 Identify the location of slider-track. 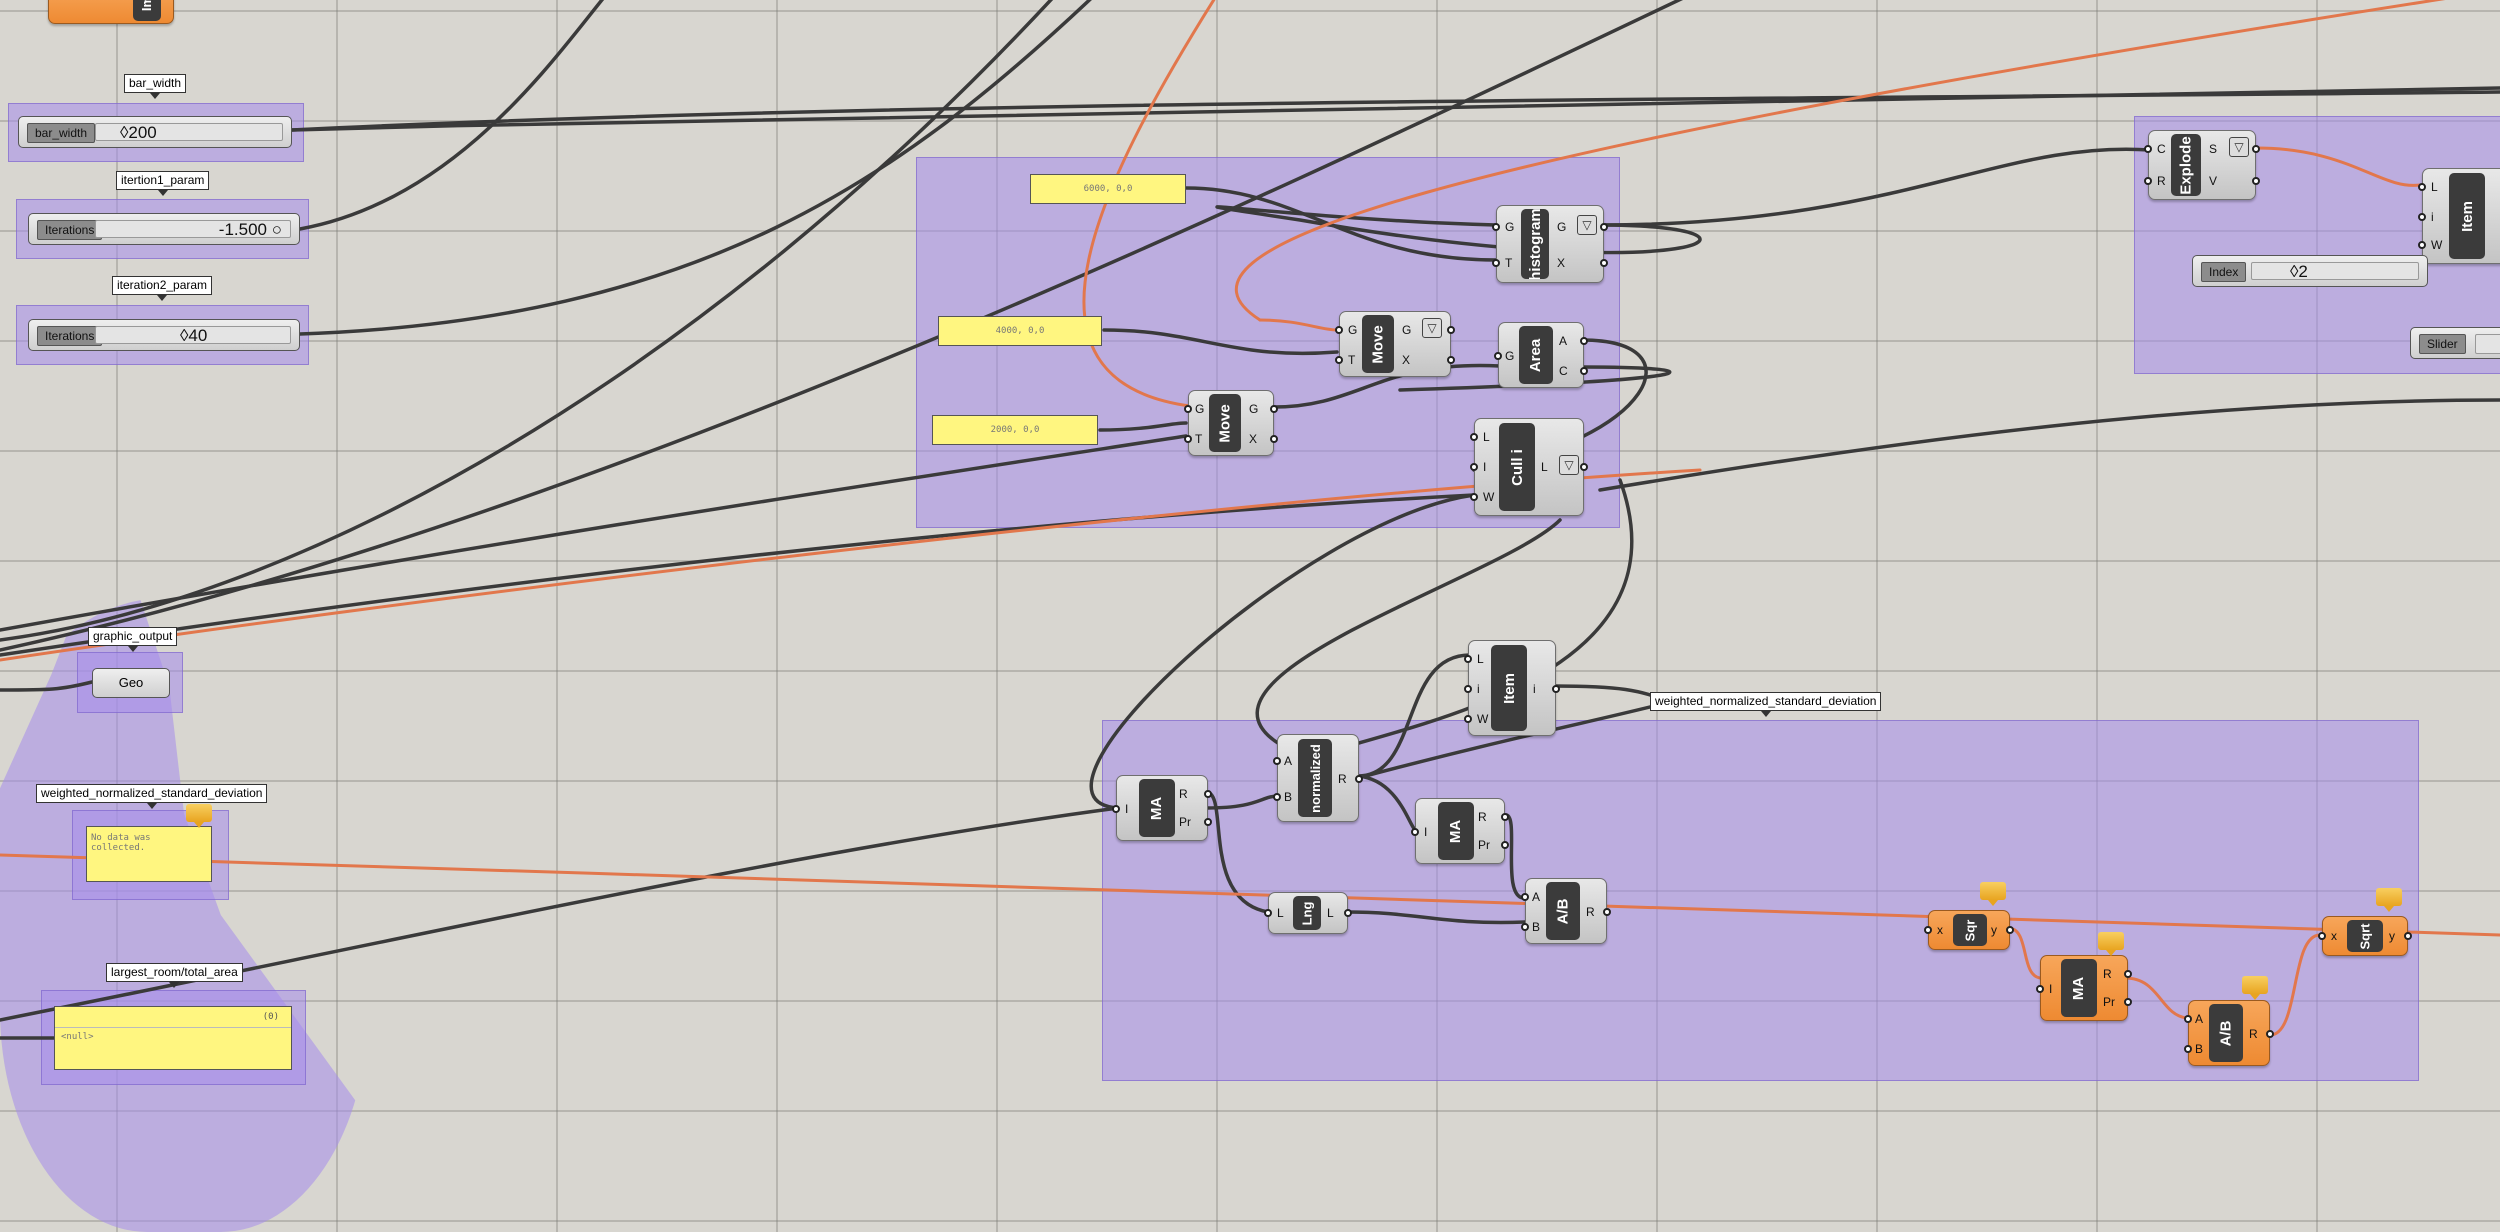
(2487, 344).